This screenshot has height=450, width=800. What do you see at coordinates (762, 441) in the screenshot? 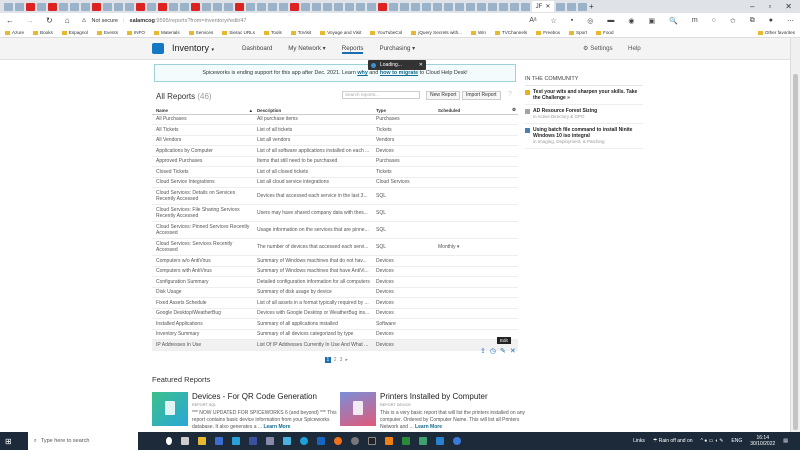
I see `clock: 16:14 30/10/2022` at bounding box center [762, 441].